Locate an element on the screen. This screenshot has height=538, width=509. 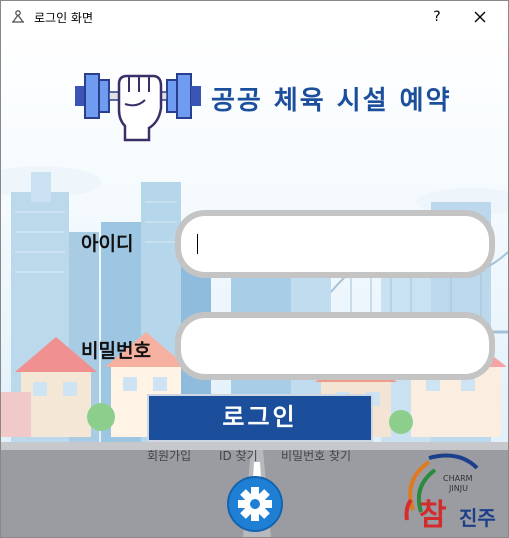
password-input is located at coordinates (335, 346).